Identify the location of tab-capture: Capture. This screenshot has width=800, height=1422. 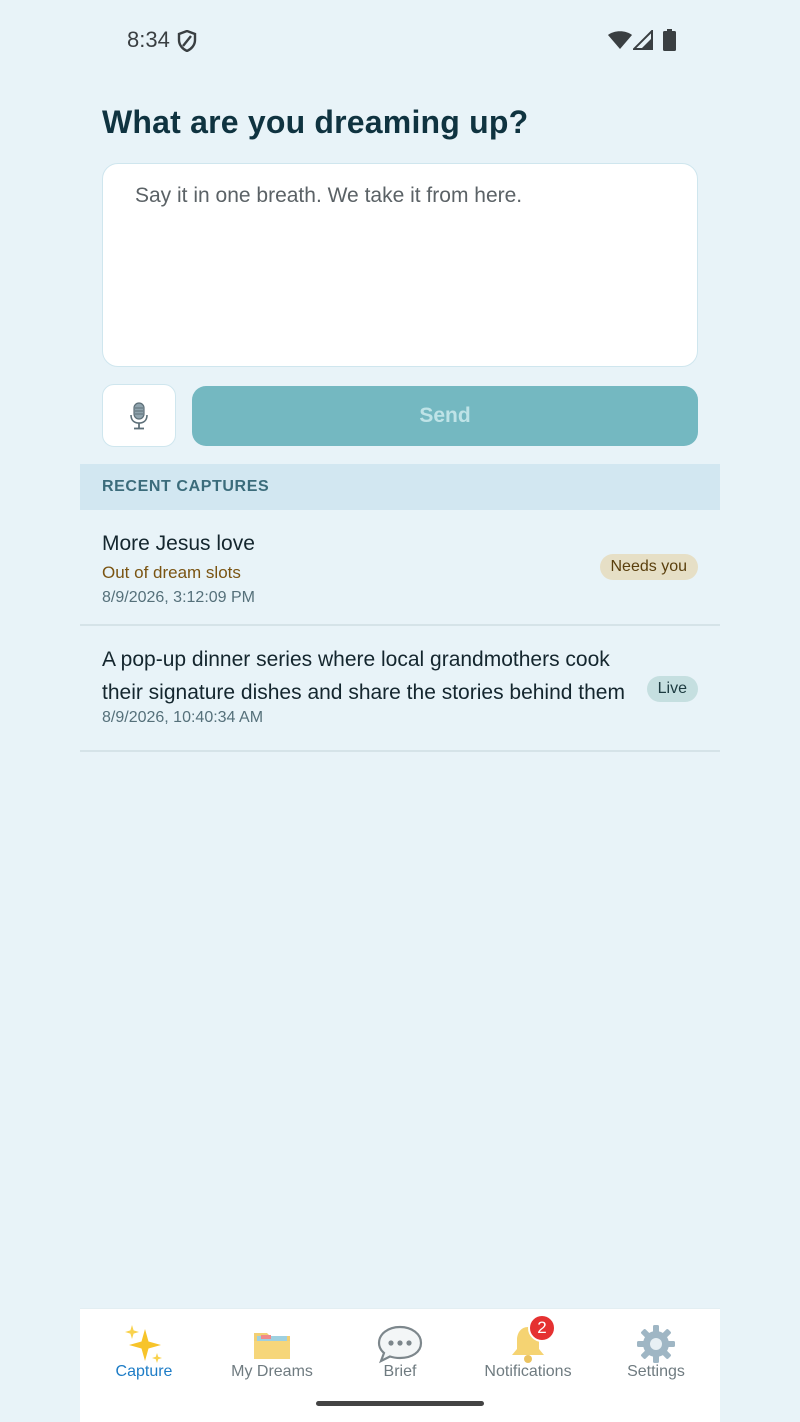
(144, 1351).